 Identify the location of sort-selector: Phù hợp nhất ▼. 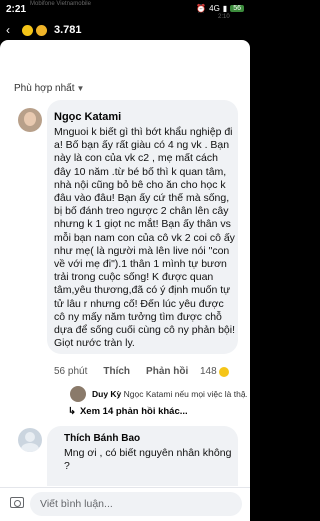
(49, 88).